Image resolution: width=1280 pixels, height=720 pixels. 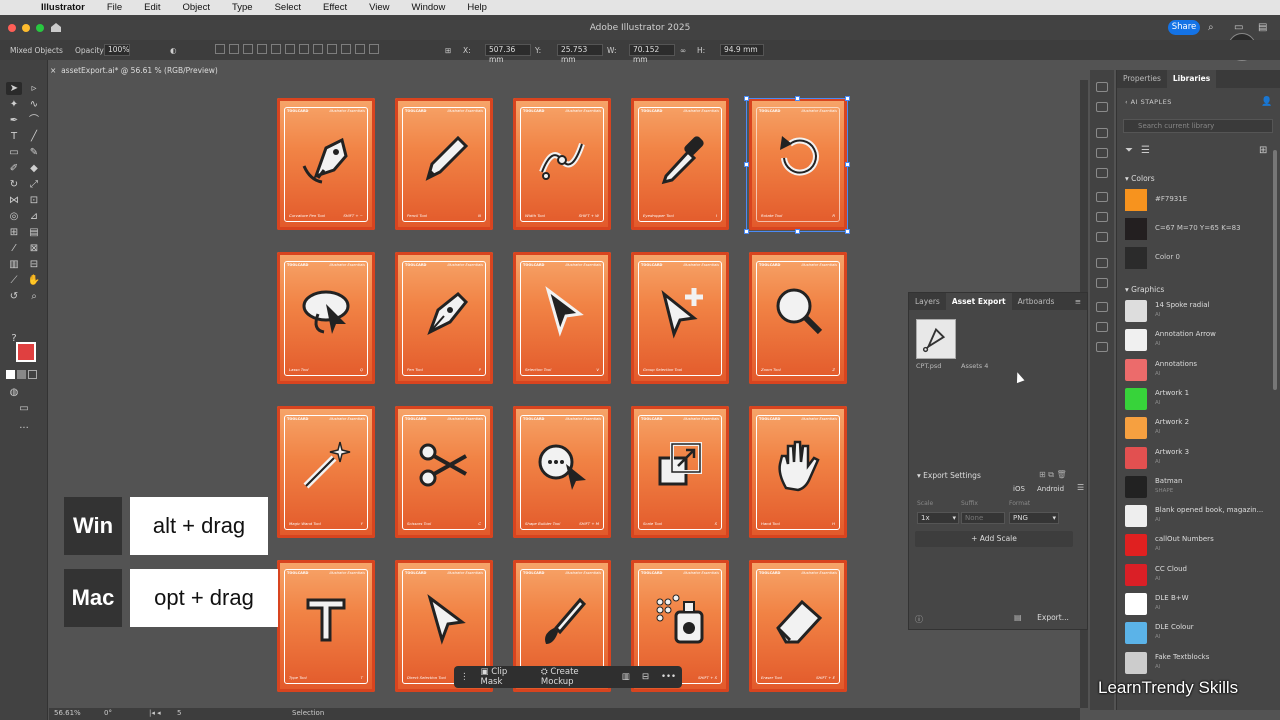 I want to click on grid-view-icon: ⊞, so click(x=1263, y=150).